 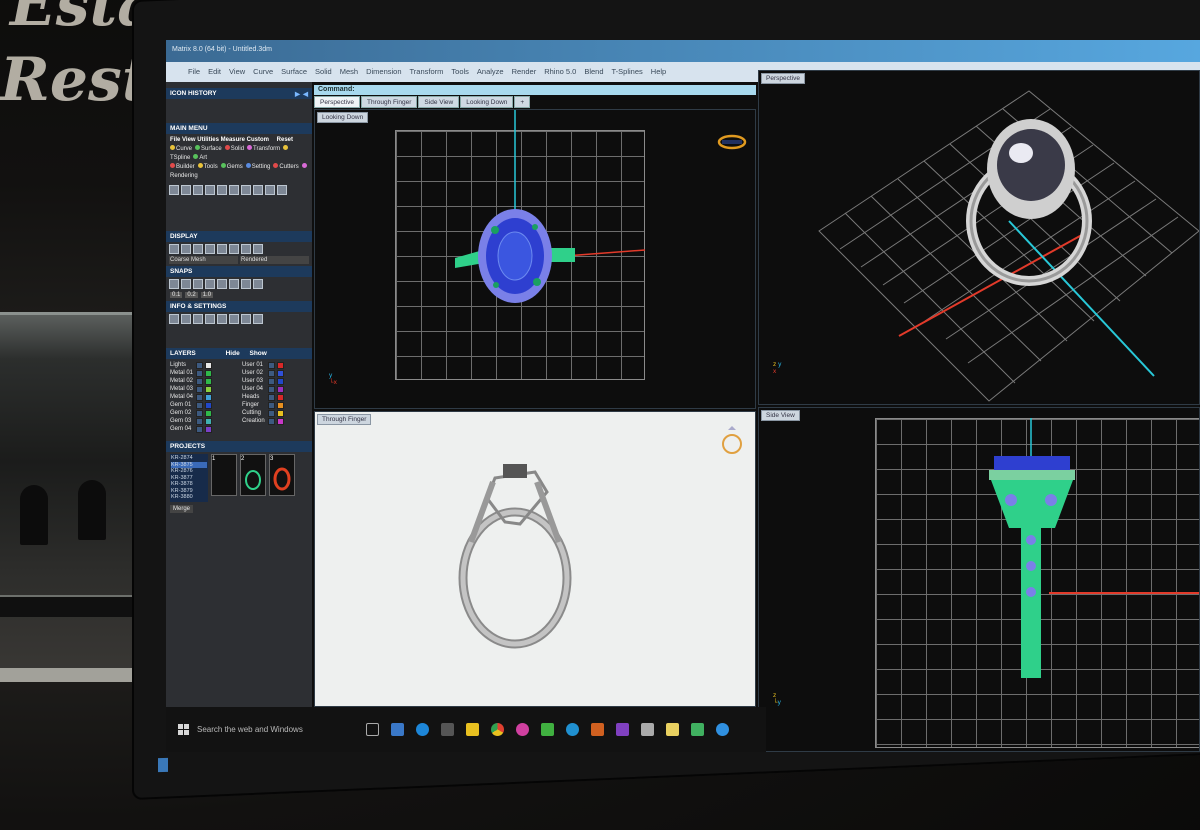 What do you see at coordinates (305, 94) in the screenshot?
I see `arrow-left-icon: ◀` at bounding box center [305, 94].